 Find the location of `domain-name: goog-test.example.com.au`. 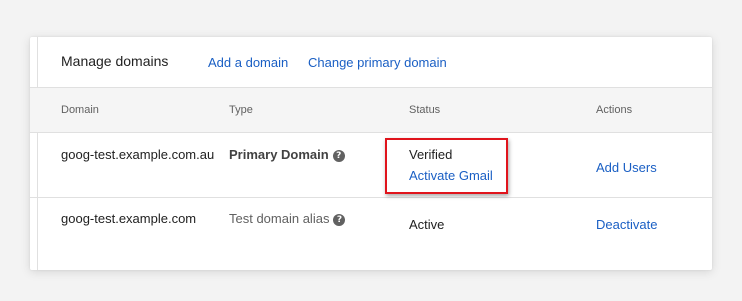

domain-name: goog-test.example.com.au is located at coordinates (138, 154).